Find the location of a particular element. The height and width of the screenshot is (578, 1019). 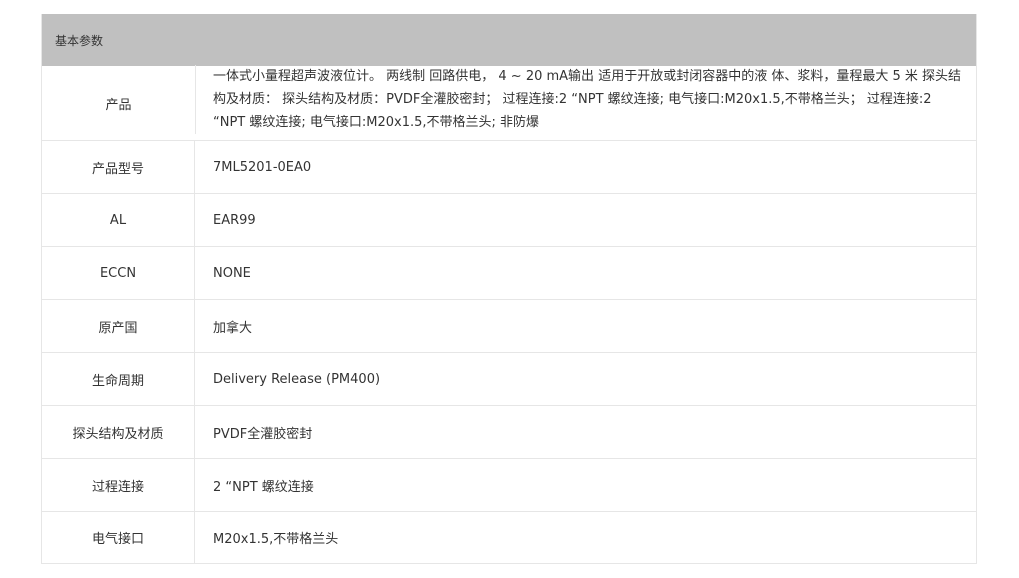

row-label: 产品型号 is located at coordinates (118, 167).